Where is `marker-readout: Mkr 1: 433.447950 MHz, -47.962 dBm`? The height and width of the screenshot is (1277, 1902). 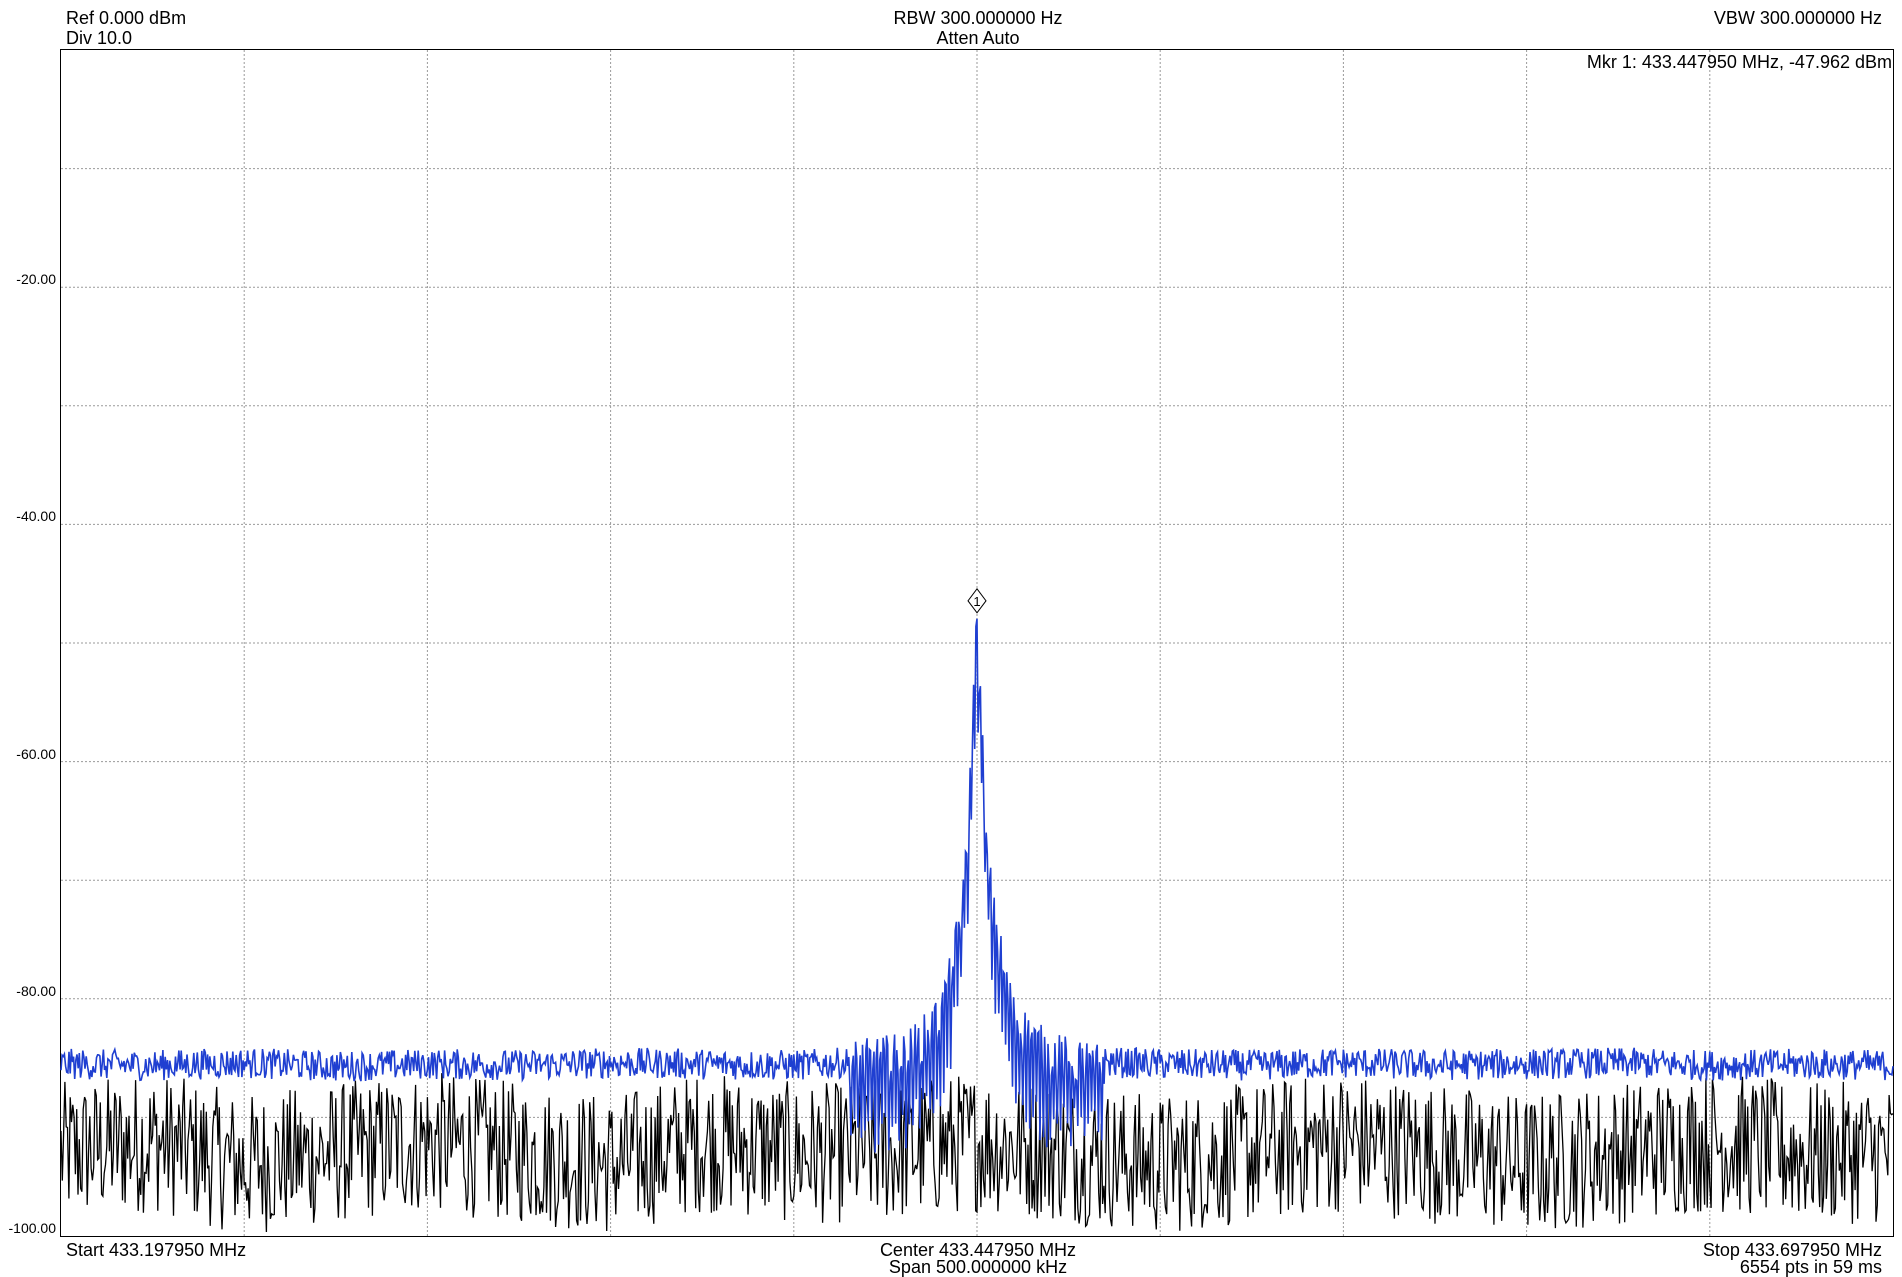
marker-readout: Mkr 1: 433.447950 MHz, -47.962 dBm is located at coordinates (1739, 62).